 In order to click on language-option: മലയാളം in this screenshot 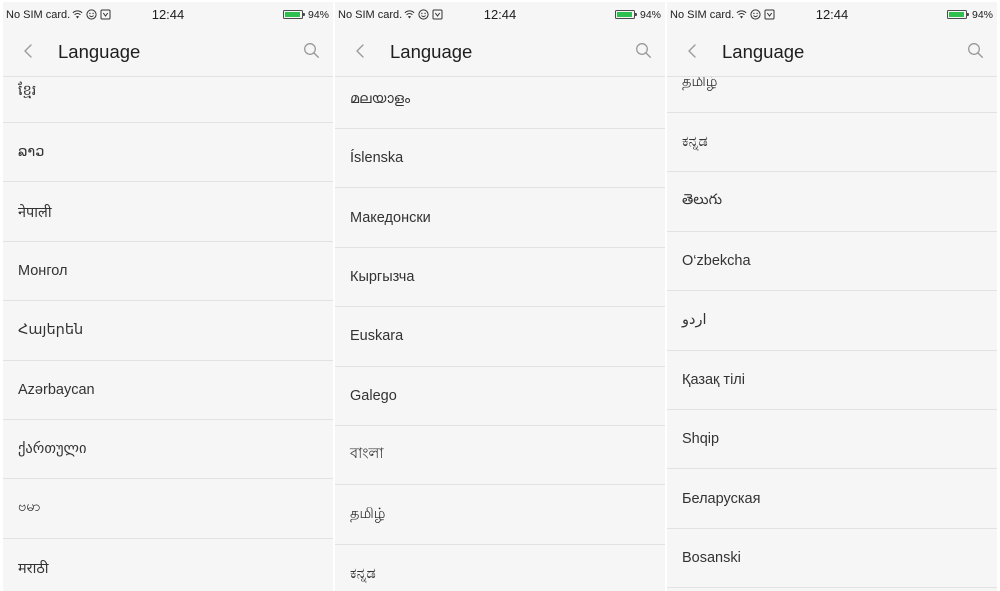, I will do `click(500, 103)`.